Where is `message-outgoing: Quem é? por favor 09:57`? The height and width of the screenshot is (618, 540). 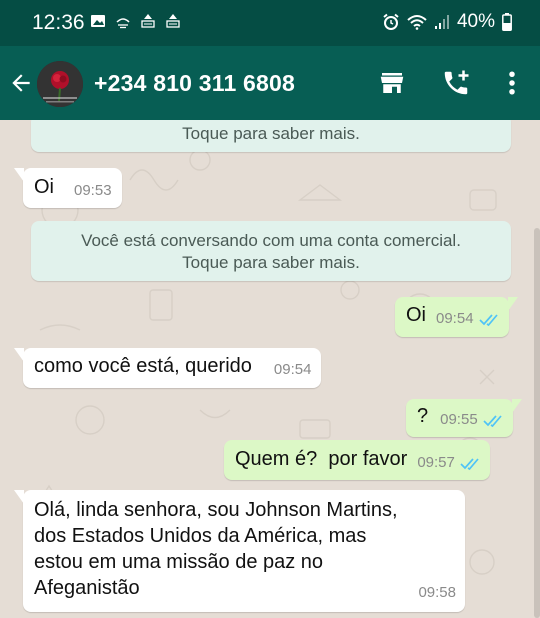
message-outgoing: Quem é? por favor 09:57 is located at coordinates (357, 460).